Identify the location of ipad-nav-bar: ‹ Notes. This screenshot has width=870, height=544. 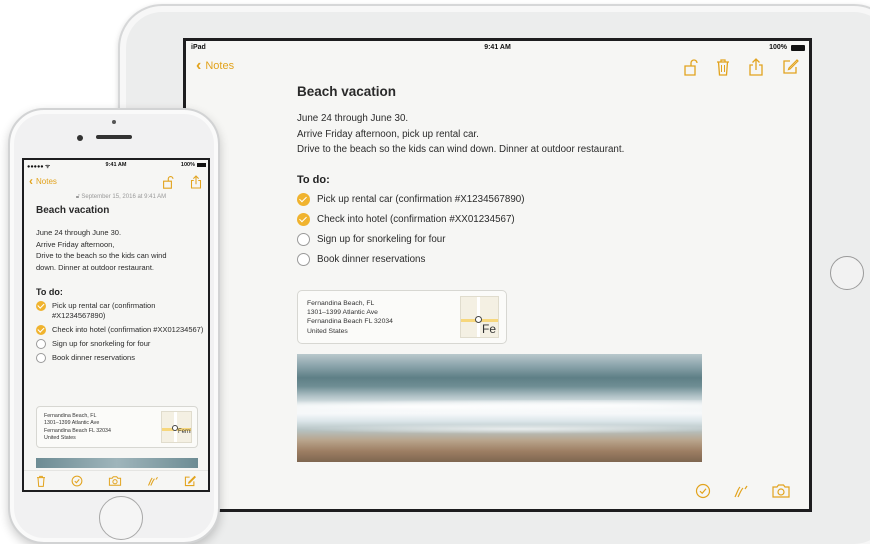
(497, 68).